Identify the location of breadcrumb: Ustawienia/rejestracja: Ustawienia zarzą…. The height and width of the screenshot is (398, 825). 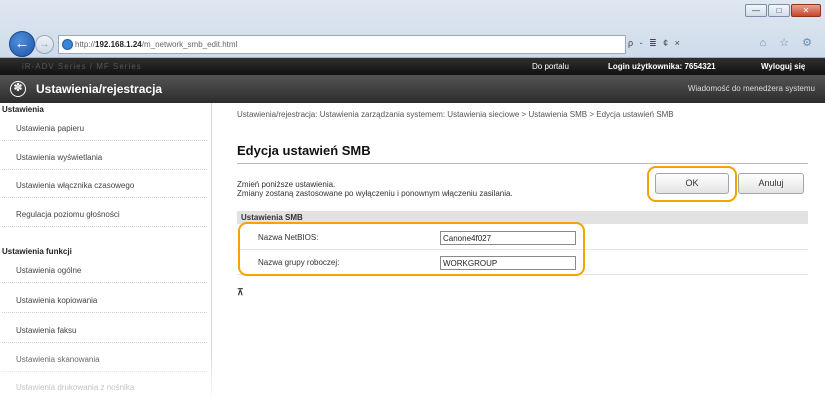
(455, 114).